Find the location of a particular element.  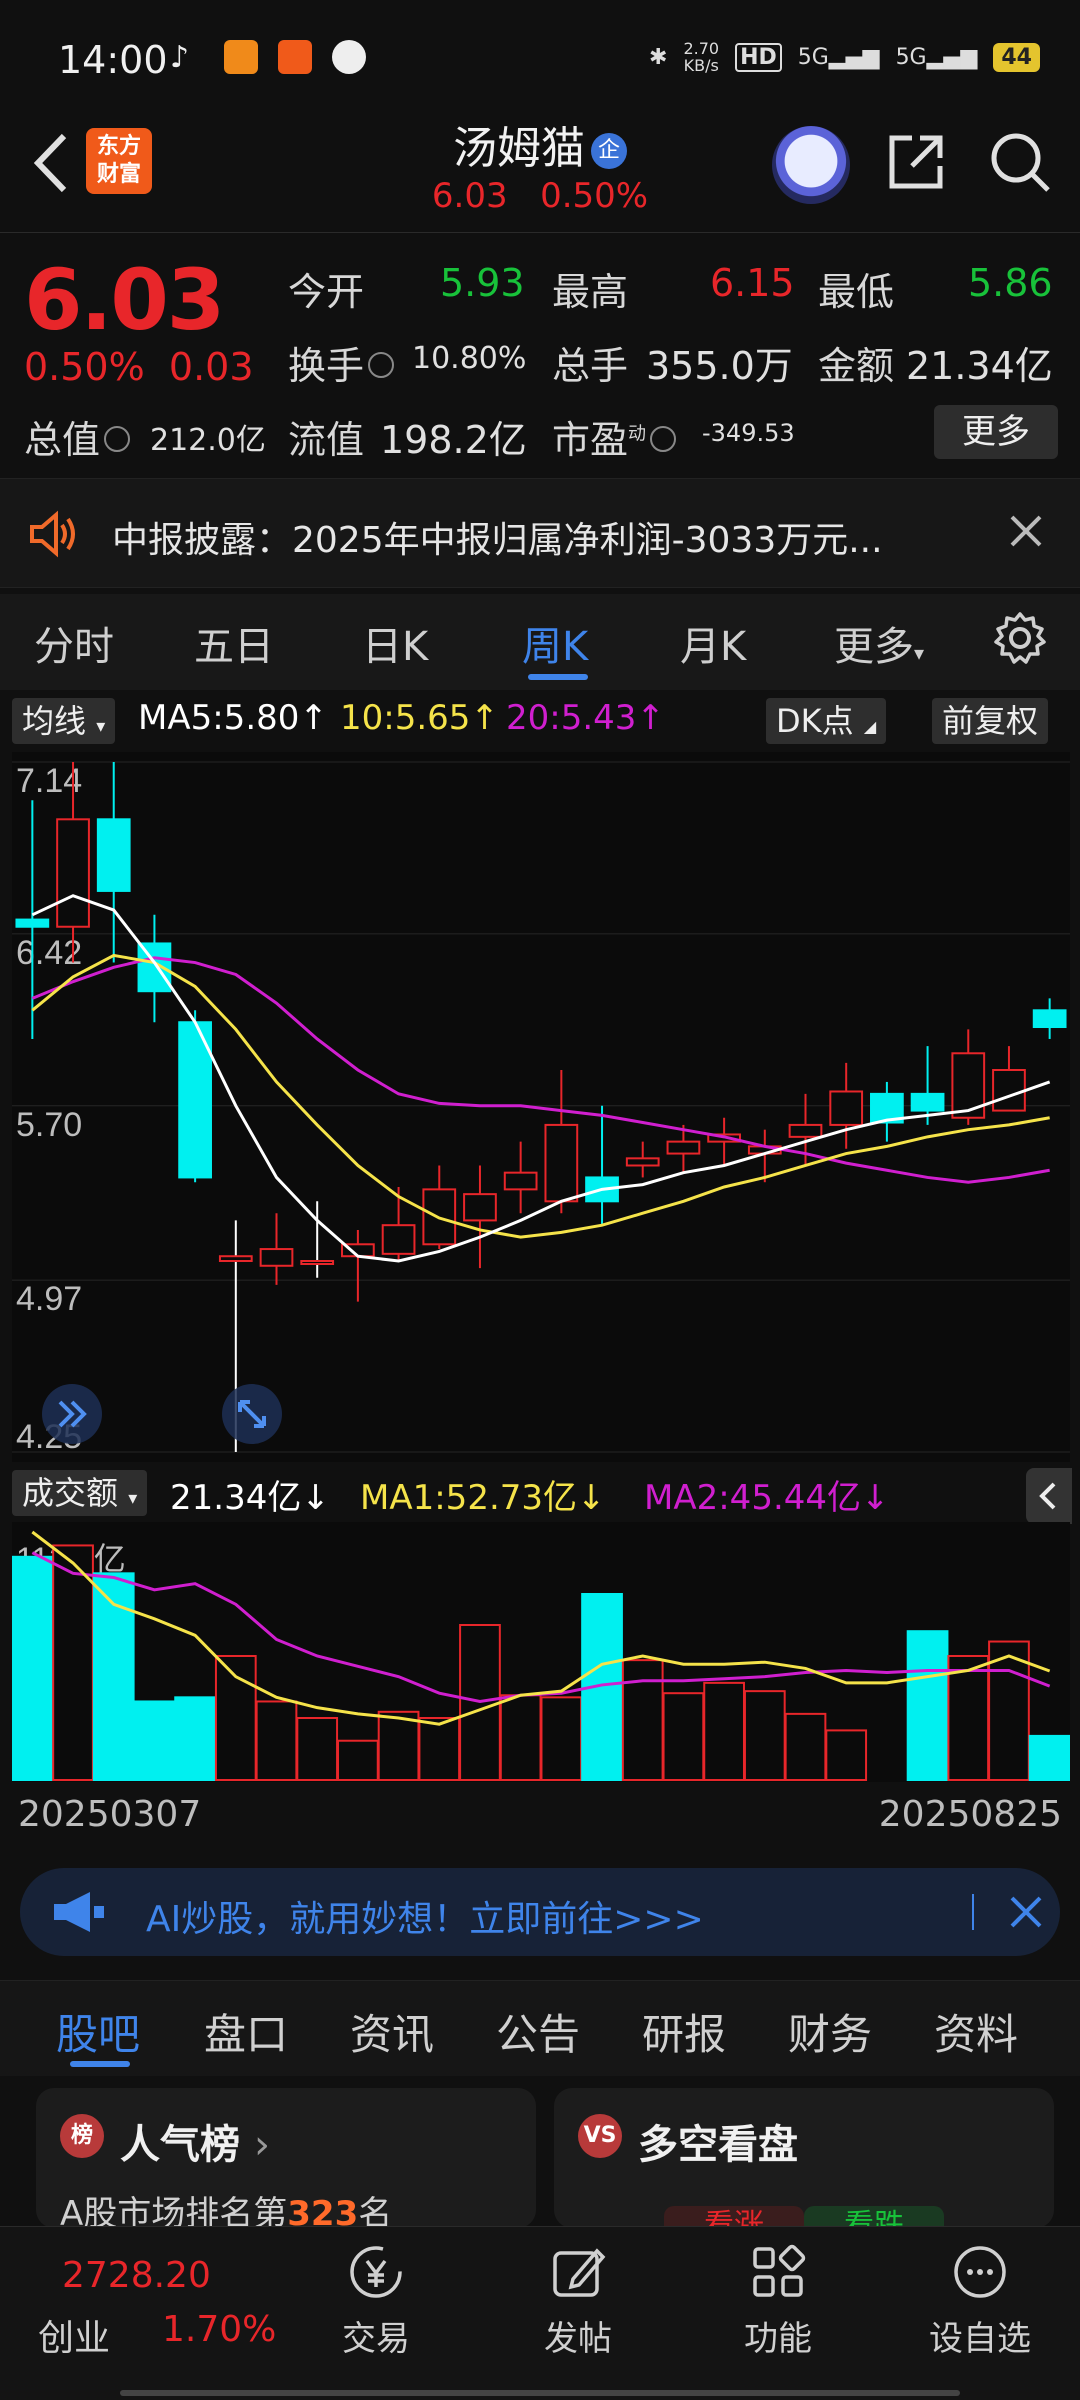

bearish-button: 看跌 is located at coordinates (874, 2217).